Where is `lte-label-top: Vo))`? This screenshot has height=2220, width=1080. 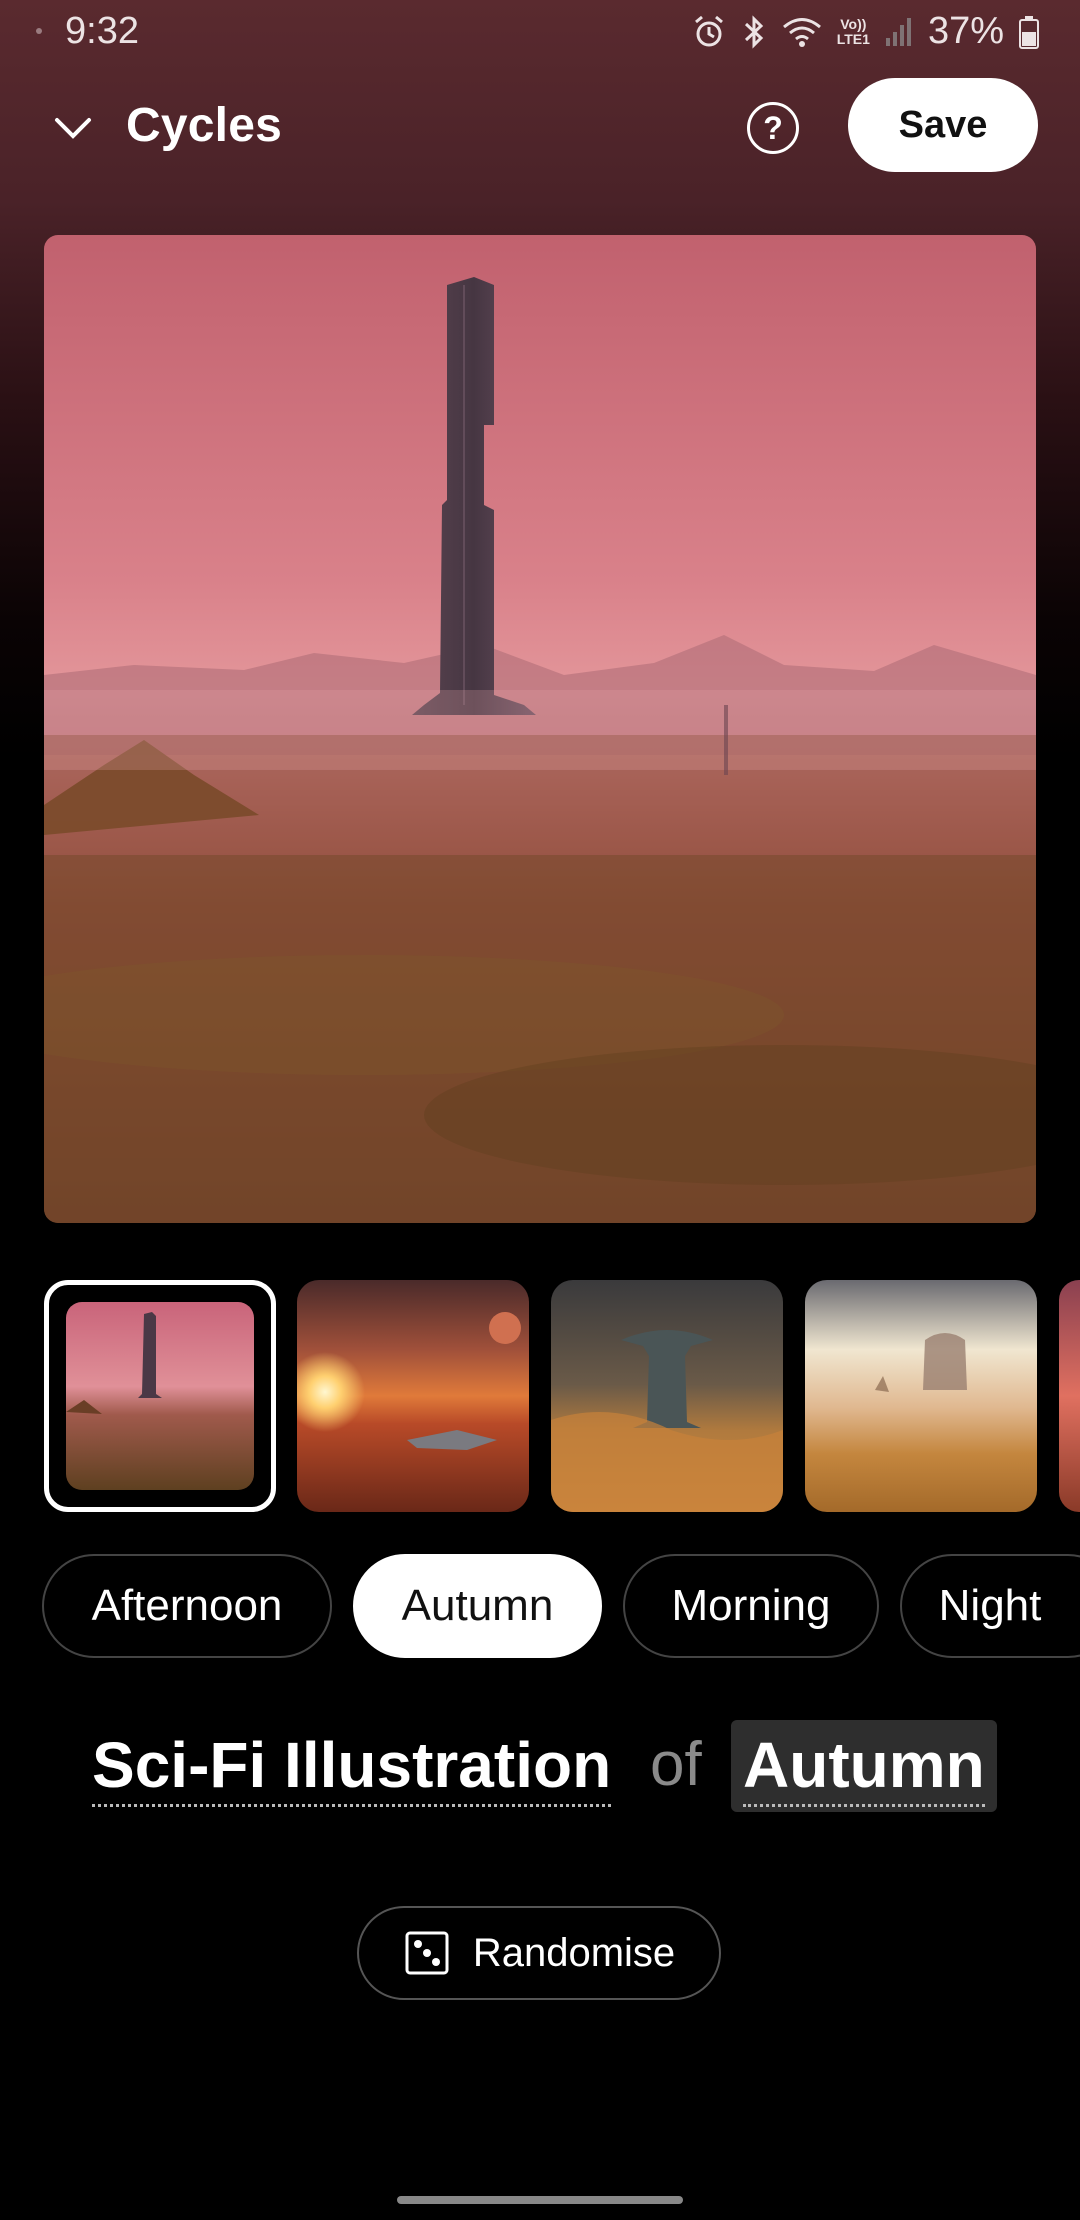 lte-label-top: Vo)) is located at coordinates (853, 23).